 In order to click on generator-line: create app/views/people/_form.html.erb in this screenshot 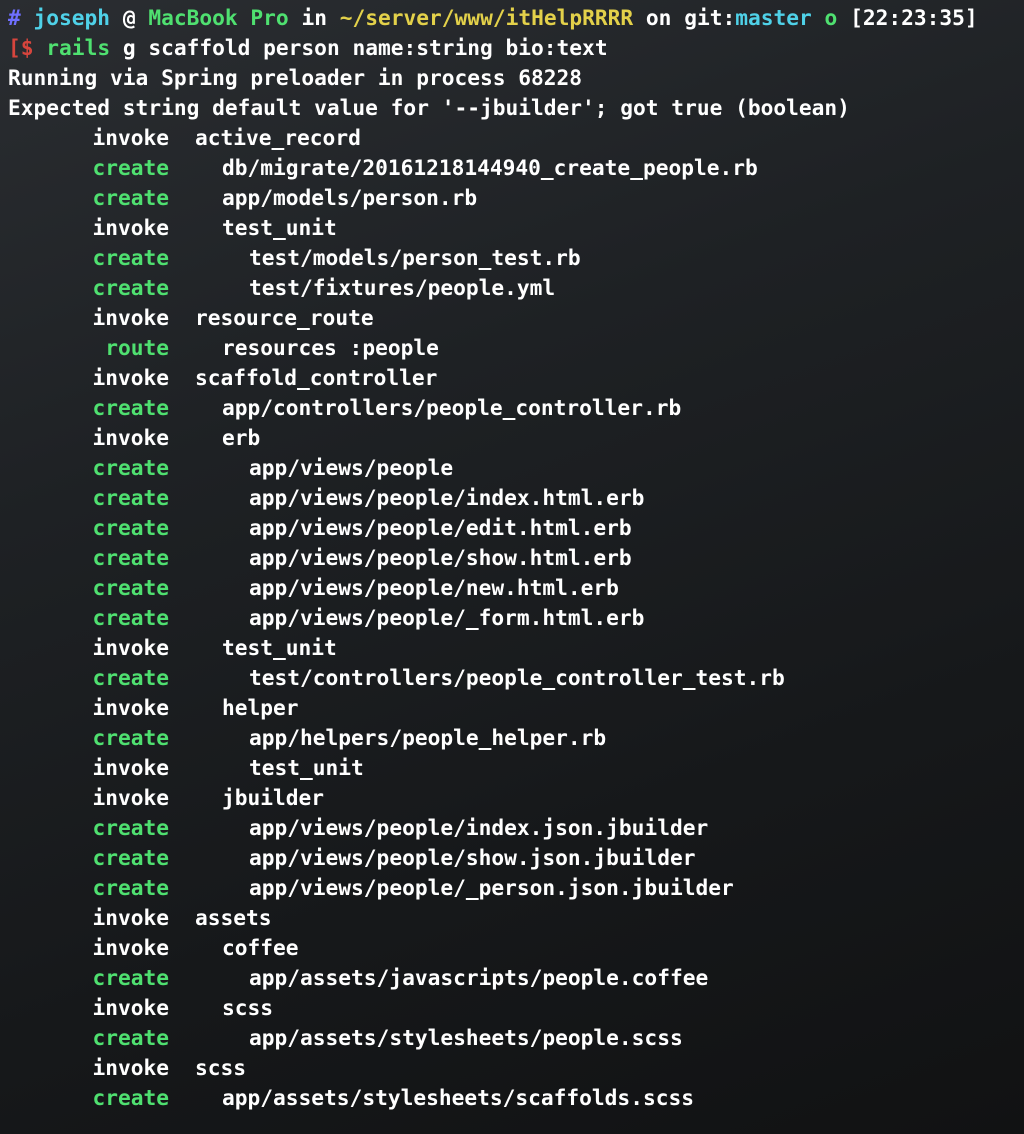, I will do `click(514, 618)`.